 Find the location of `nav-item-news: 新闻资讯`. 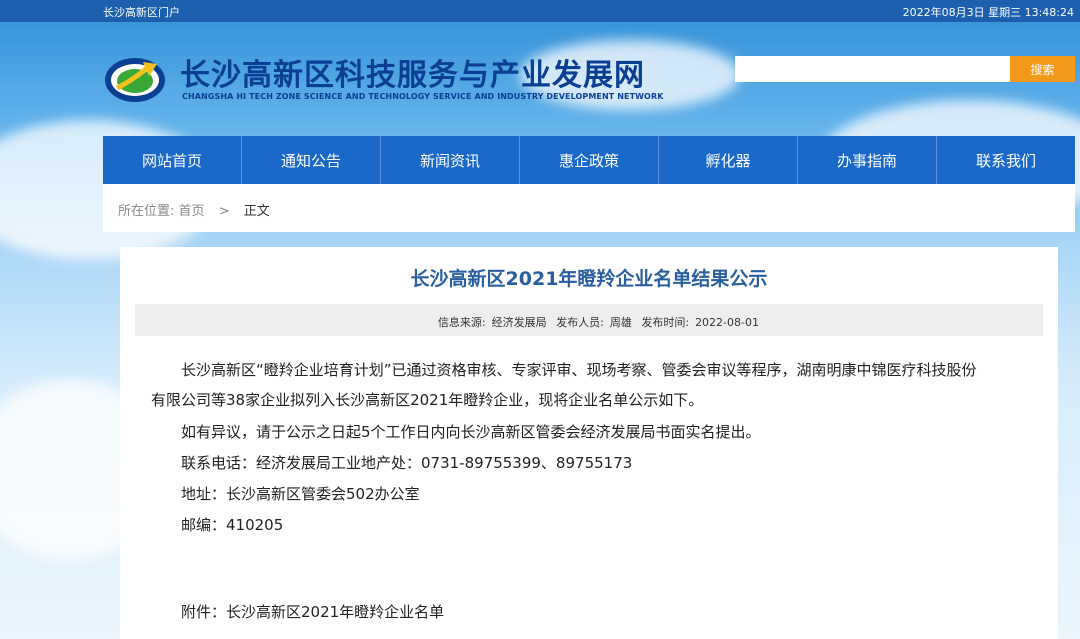

nav-item-news: 新闻资讯 is located at coordinates (450, 160).